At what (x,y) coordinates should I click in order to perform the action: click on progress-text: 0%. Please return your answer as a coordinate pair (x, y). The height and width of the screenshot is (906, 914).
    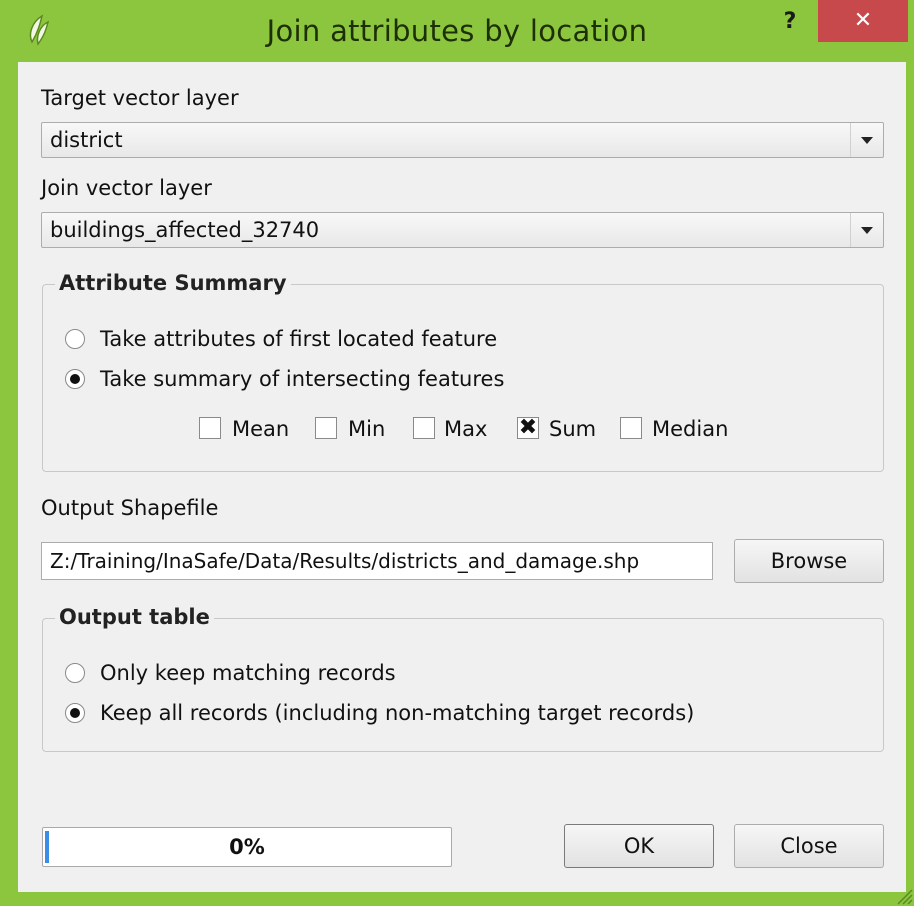
    Looking at the image, I should click on (247, 847).